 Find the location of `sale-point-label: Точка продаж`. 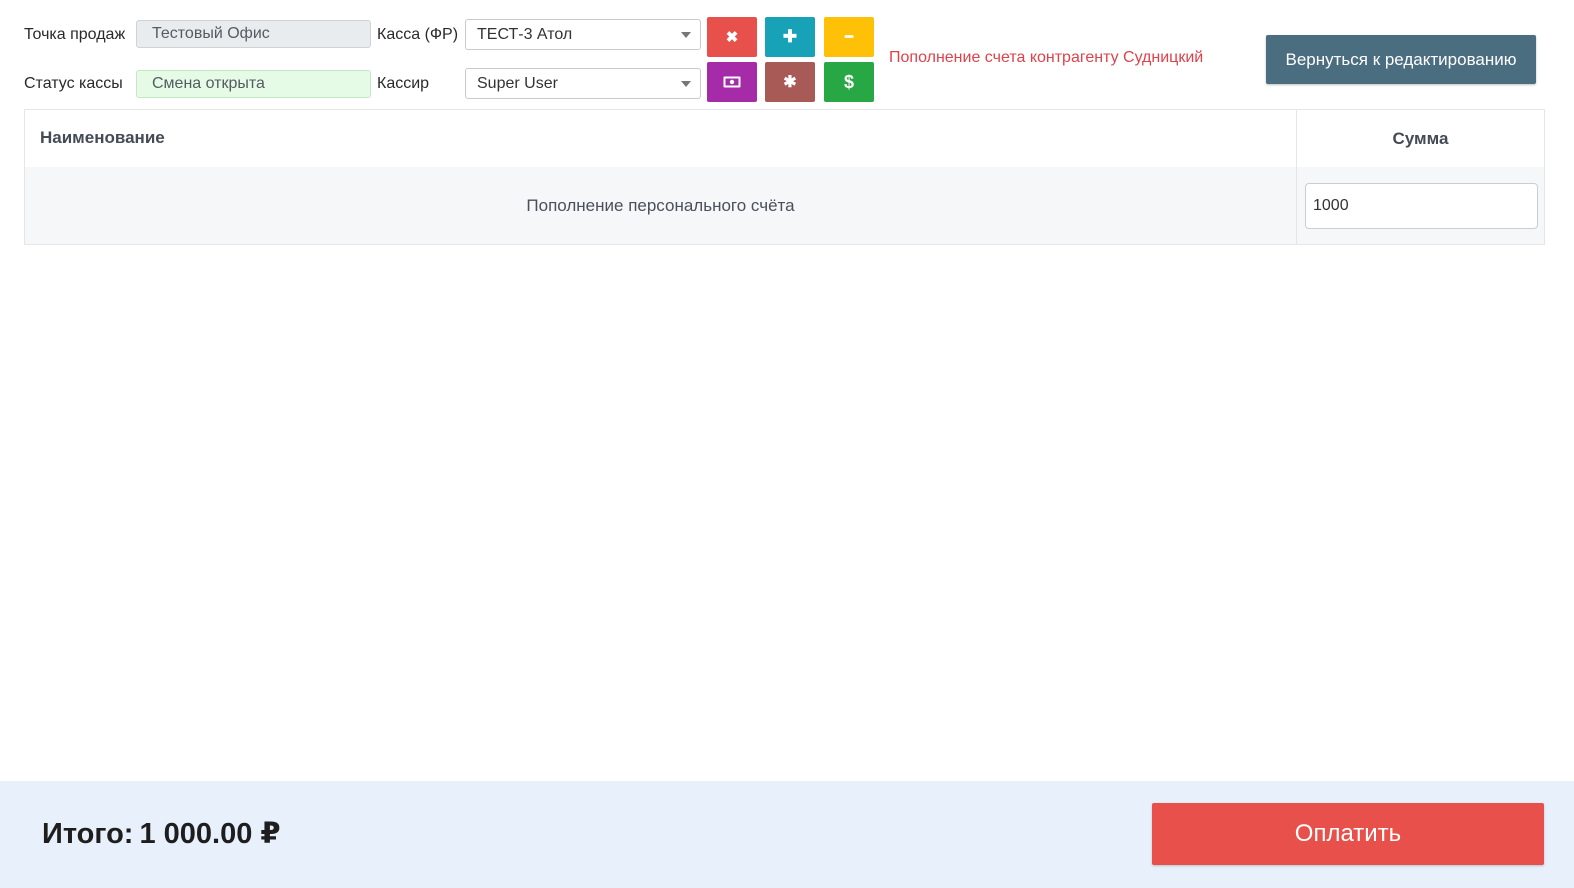

sale-point-label: Точка продаж is located at coordinates (75, 34).